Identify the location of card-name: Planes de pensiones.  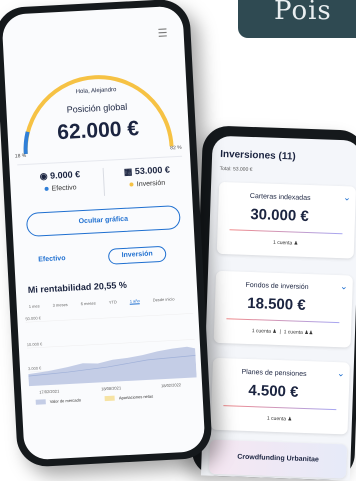
(274, 373).